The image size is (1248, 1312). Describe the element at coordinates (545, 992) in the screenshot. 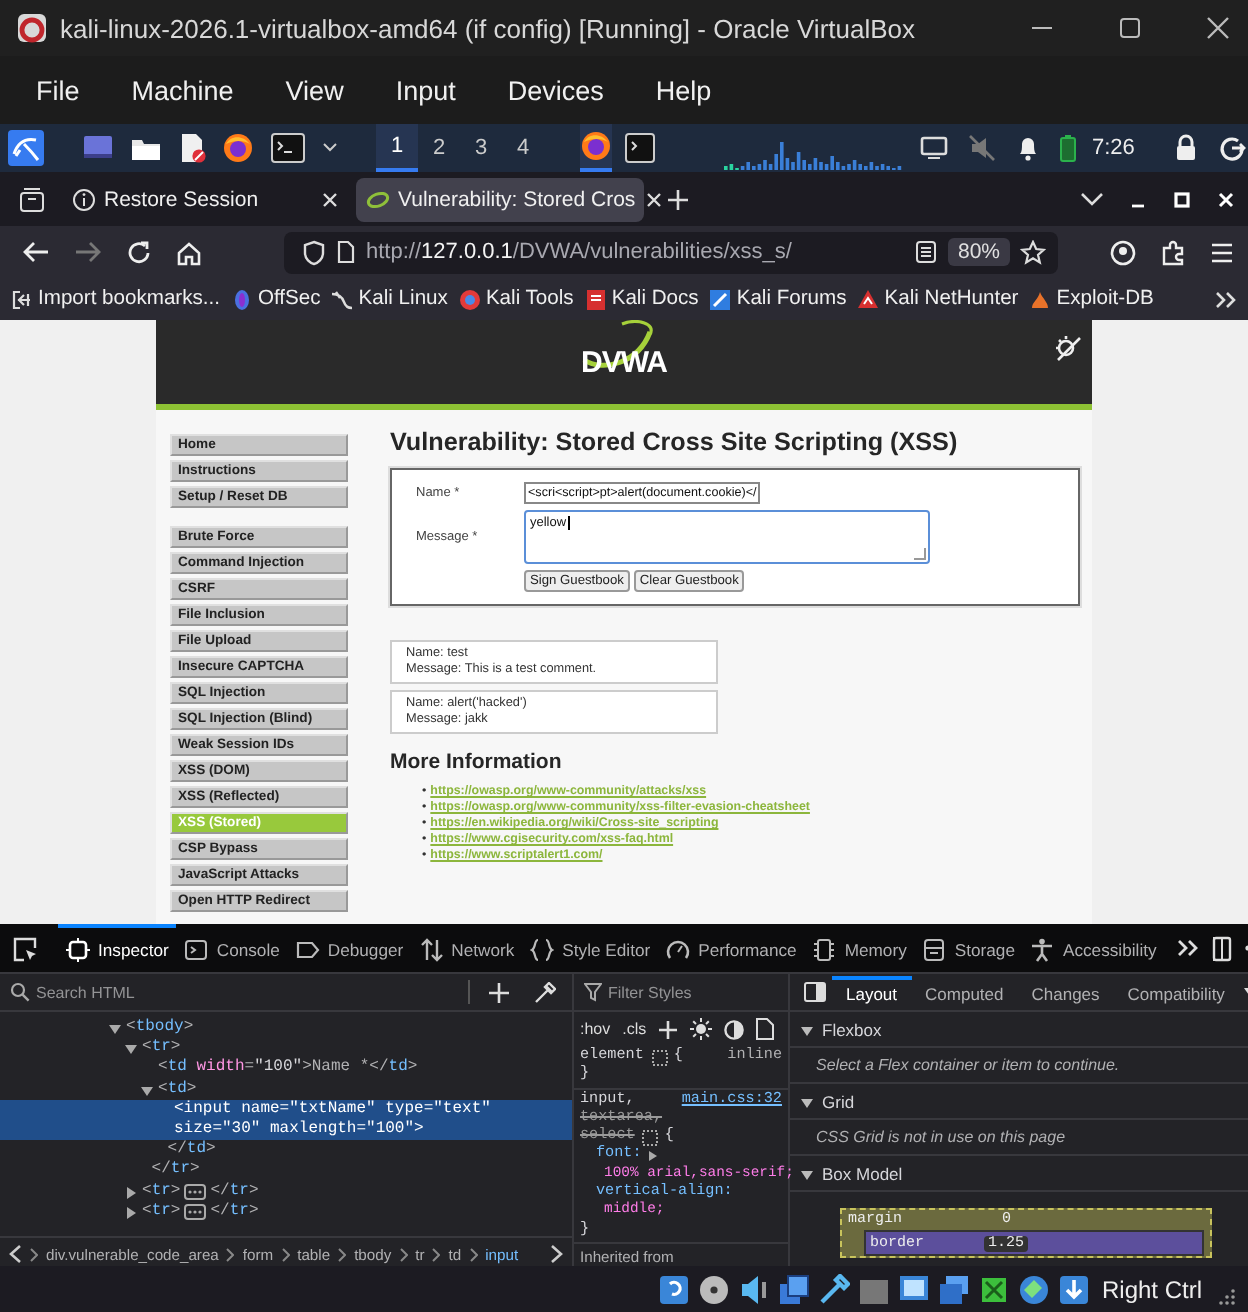

I see `eyedropper-icon` at that location.